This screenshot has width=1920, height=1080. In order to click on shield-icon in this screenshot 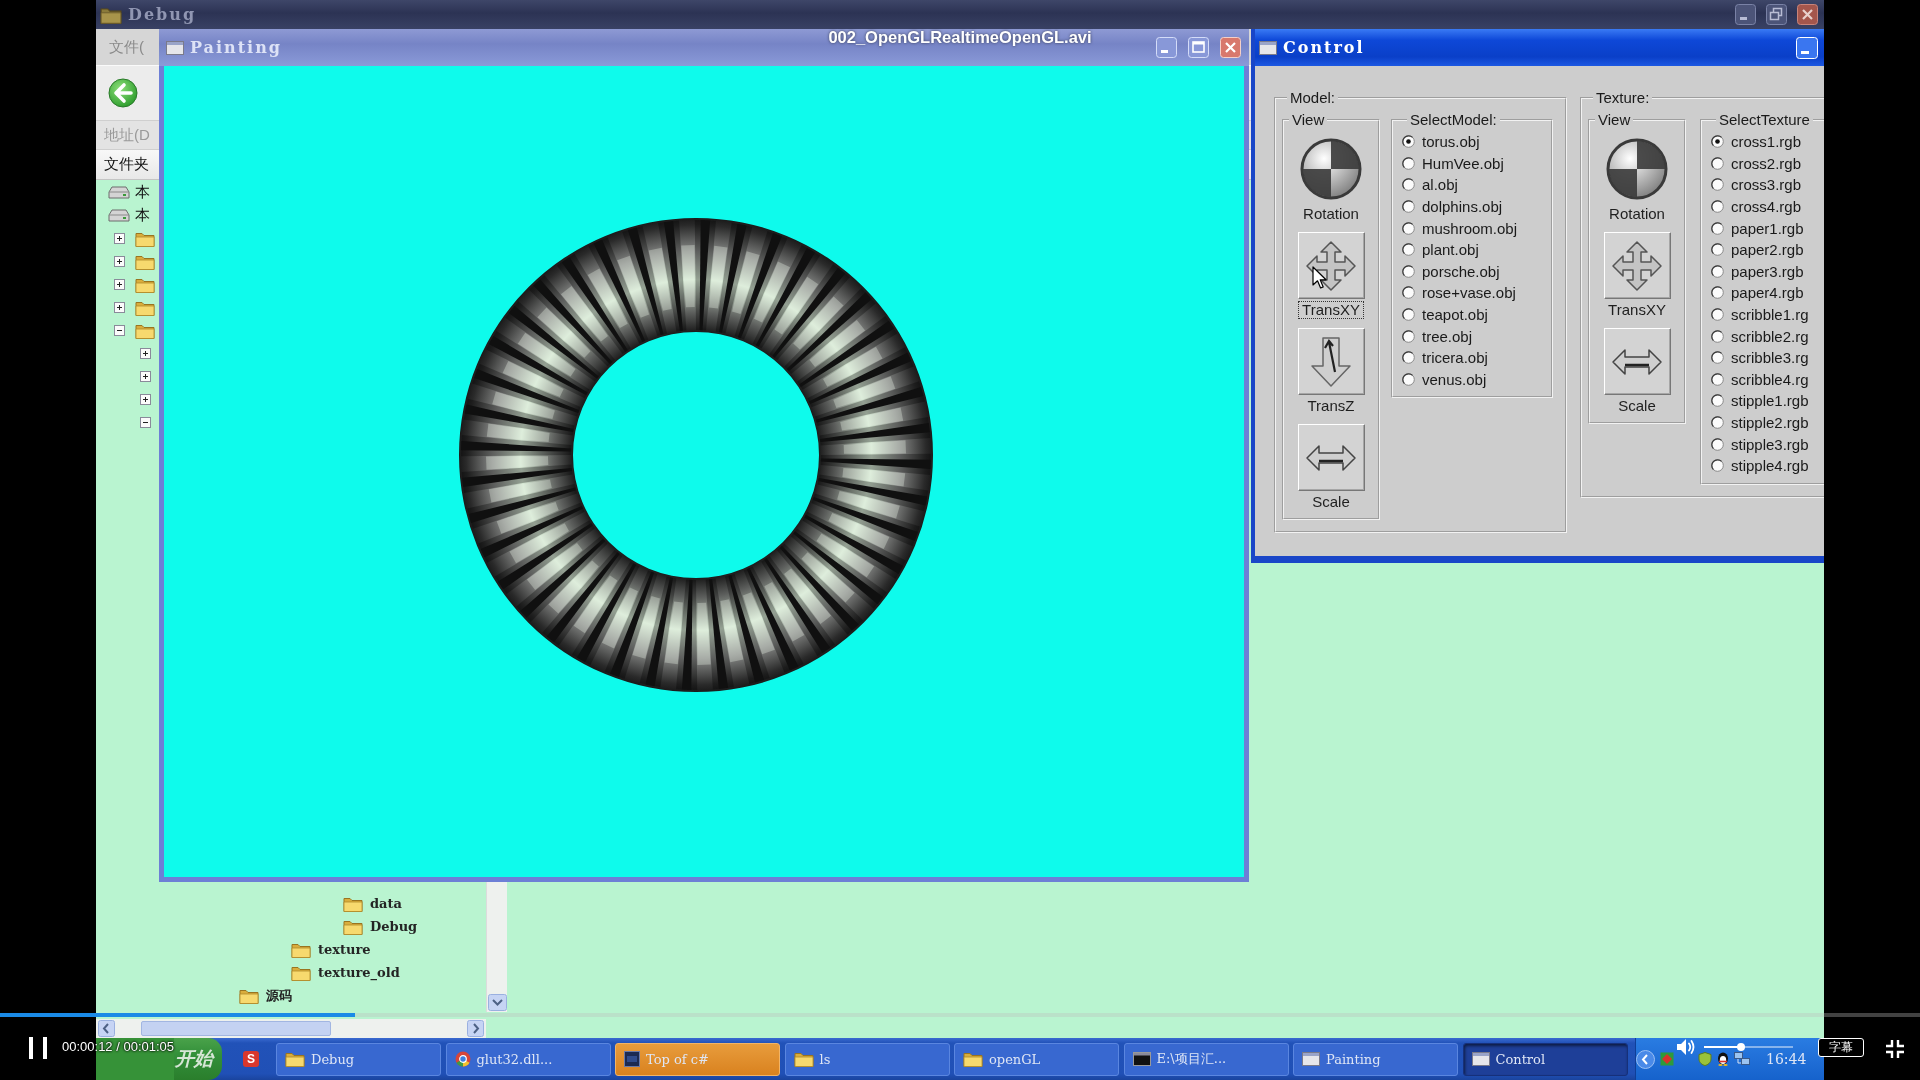, I will do `click(1705, 1059)`.